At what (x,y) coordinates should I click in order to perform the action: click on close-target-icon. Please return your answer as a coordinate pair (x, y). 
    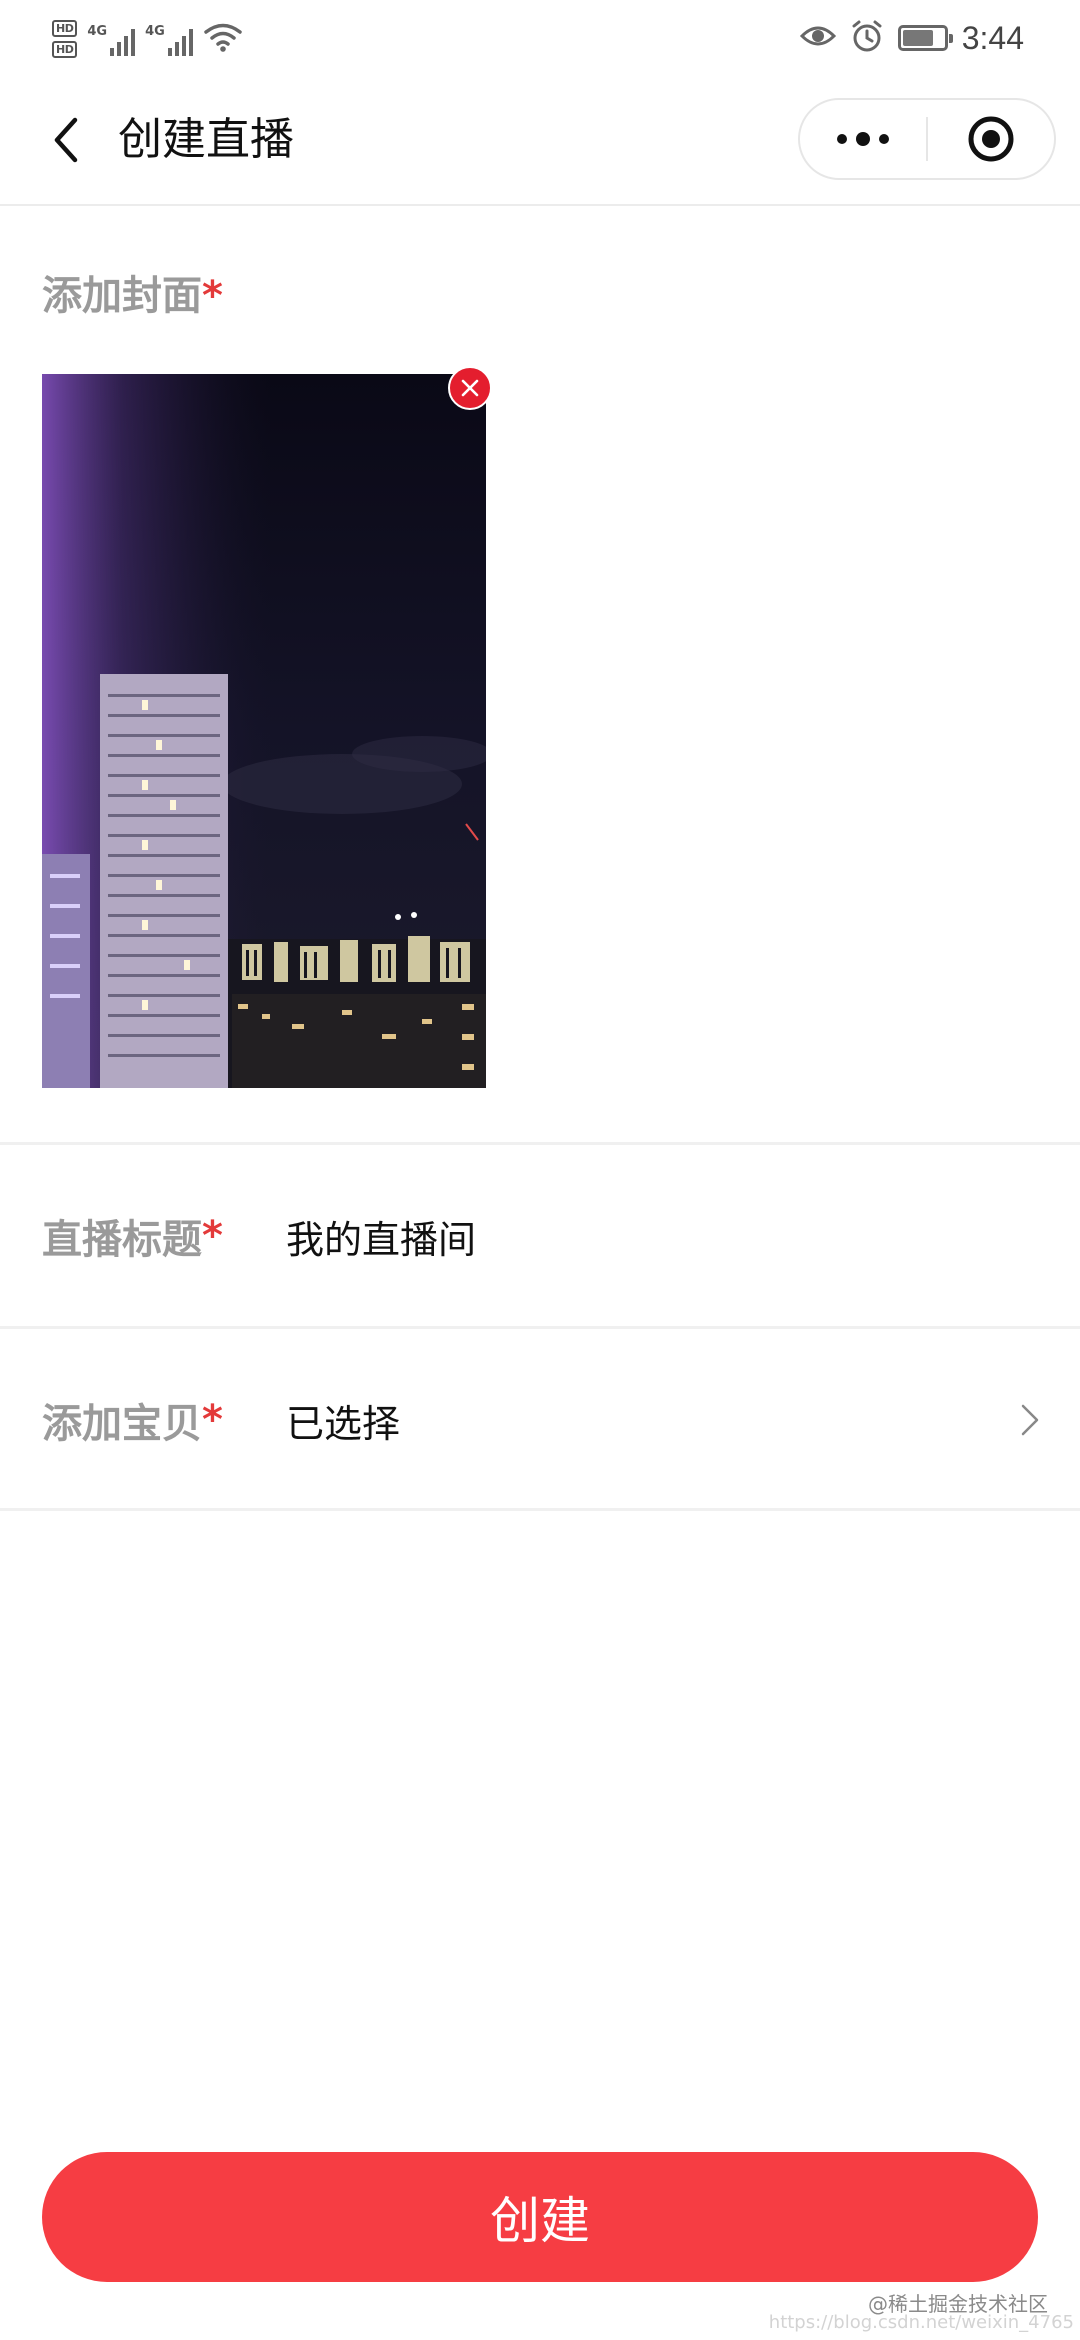
    Looking at the image, I should click on (991, 139).